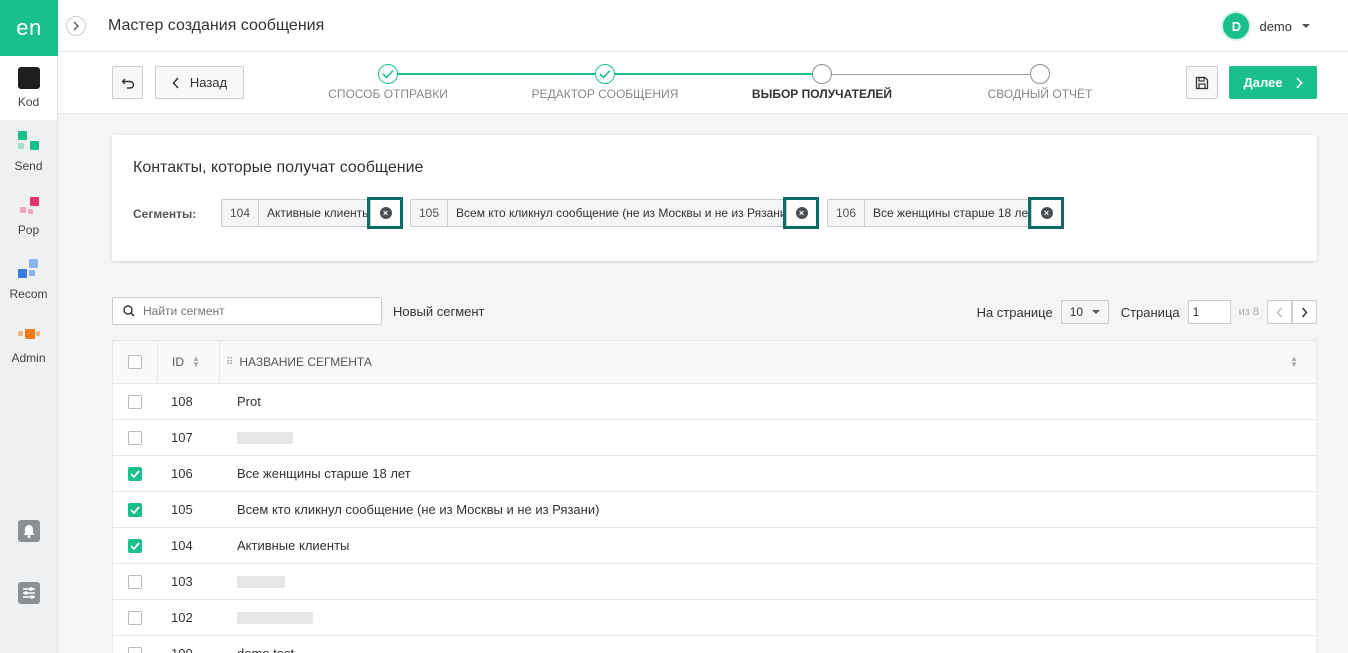 The image size is (1348, 653). Describe the element at coordinates (1266, 26) in the screenshot. I see `user-menu: D demo` at that location.